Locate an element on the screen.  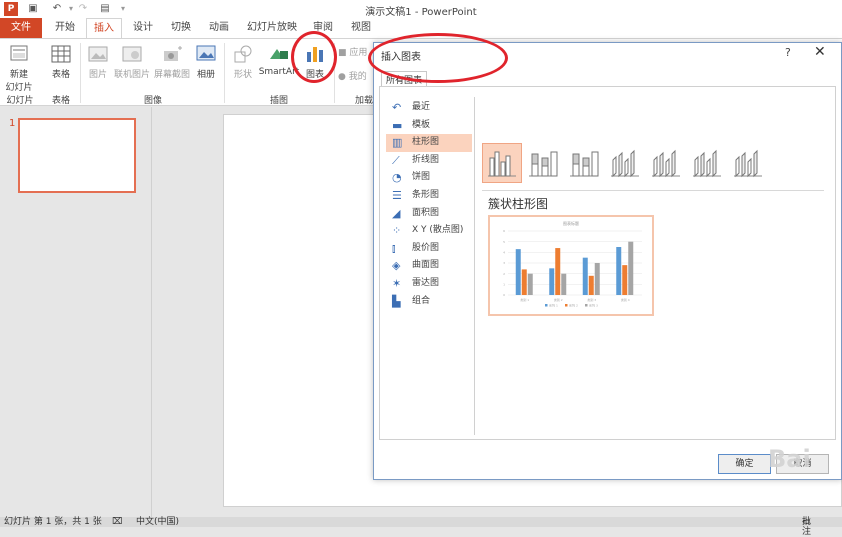
tab-slideshow: 幻灯片放映 is located at coordinates (272, 28).